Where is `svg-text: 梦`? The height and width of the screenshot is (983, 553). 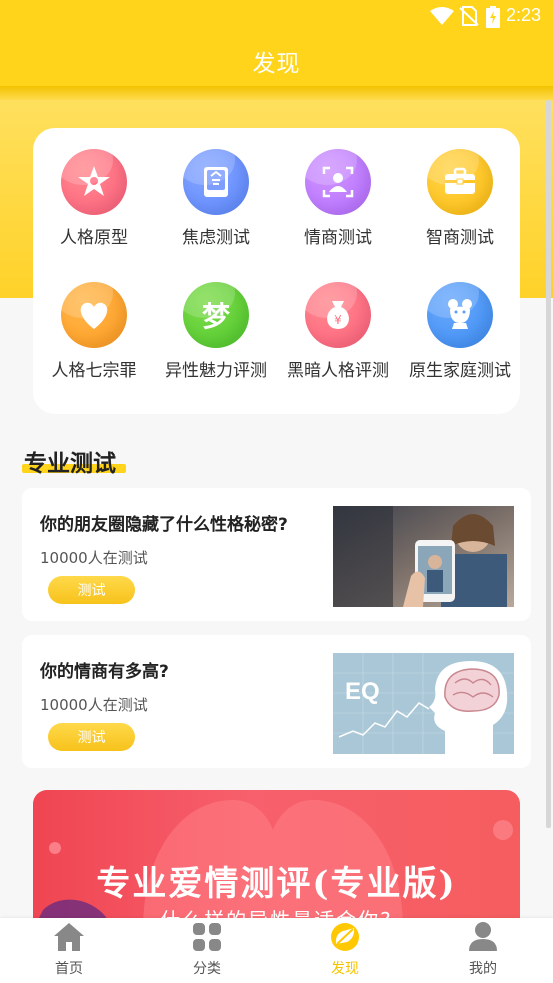
svg-text: 梦 is located at coordinates (216, 316).